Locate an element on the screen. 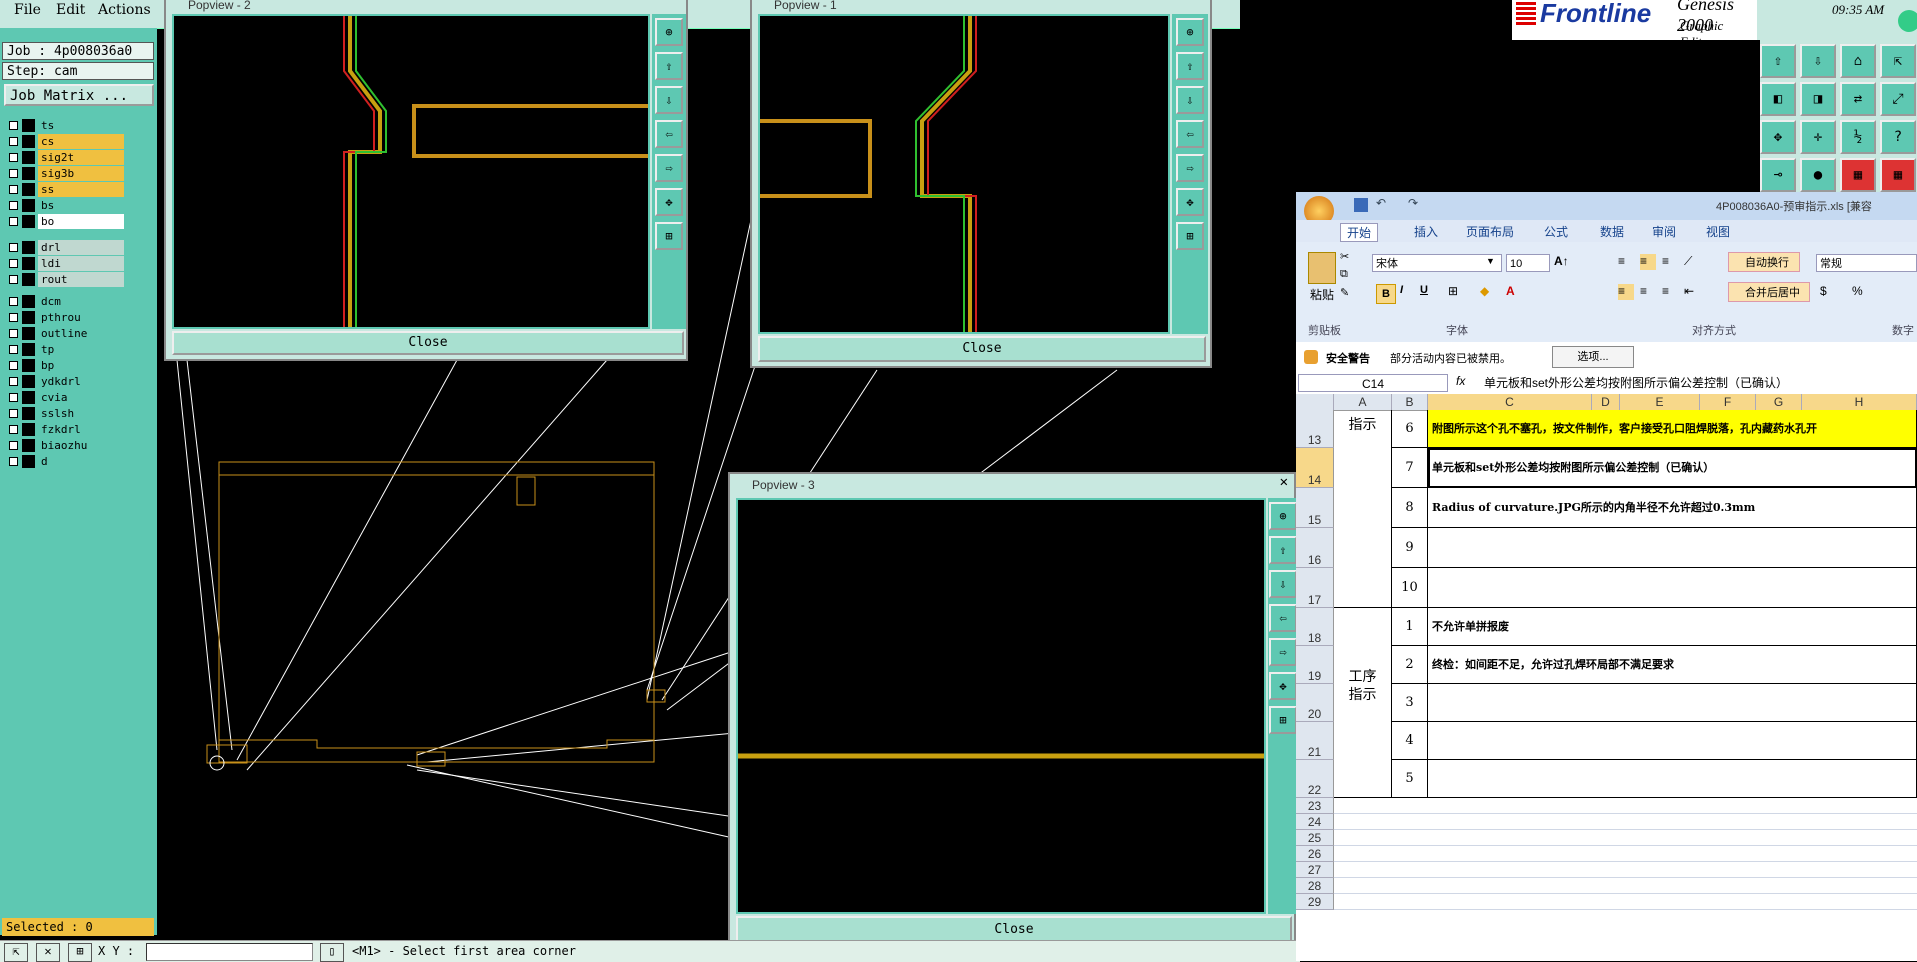 The height and width of the screenshot is (962, 1917). toolbar-open-icon: ⇧ is located at coordinates (1778, 61).